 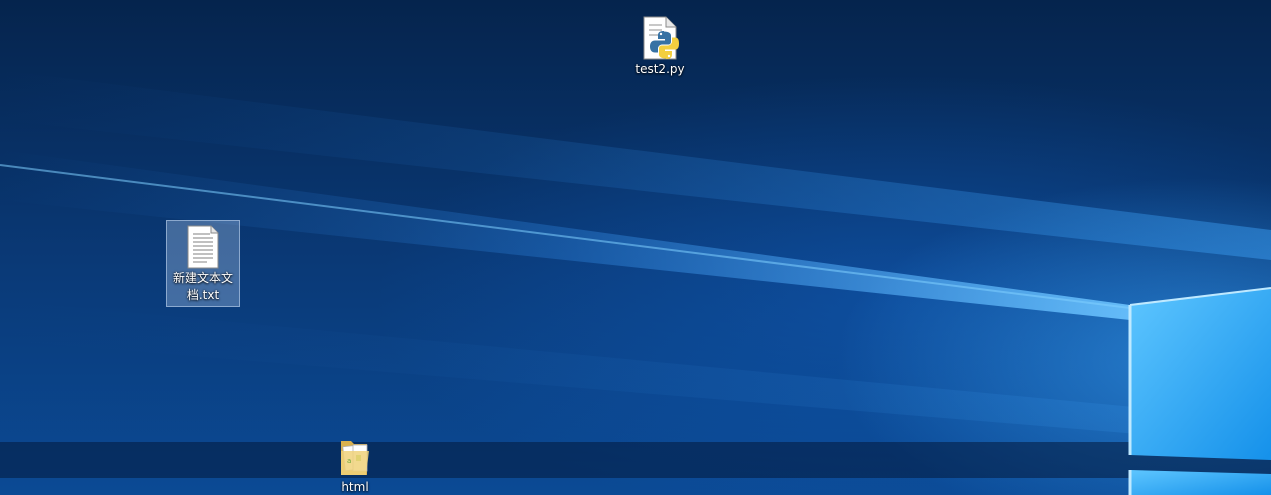 I want to click on text-file-icon, so click(x=203, y=247).